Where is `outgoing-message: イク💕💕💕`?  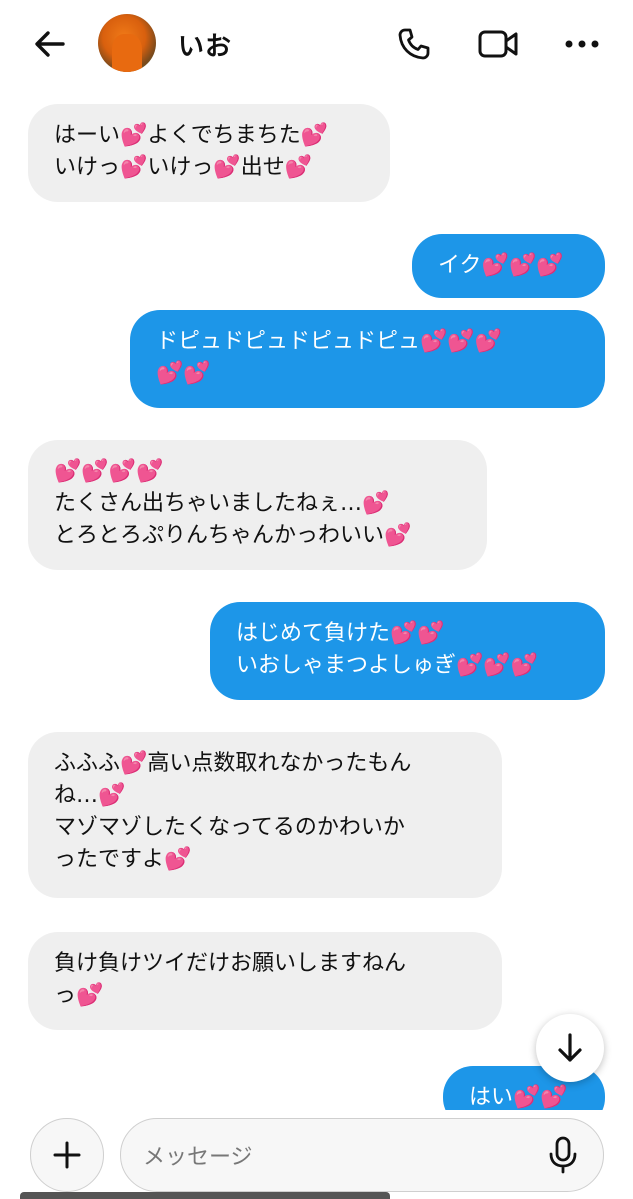
outgoing-message: イク💕💕💕 is located at coordinates (508, 266).